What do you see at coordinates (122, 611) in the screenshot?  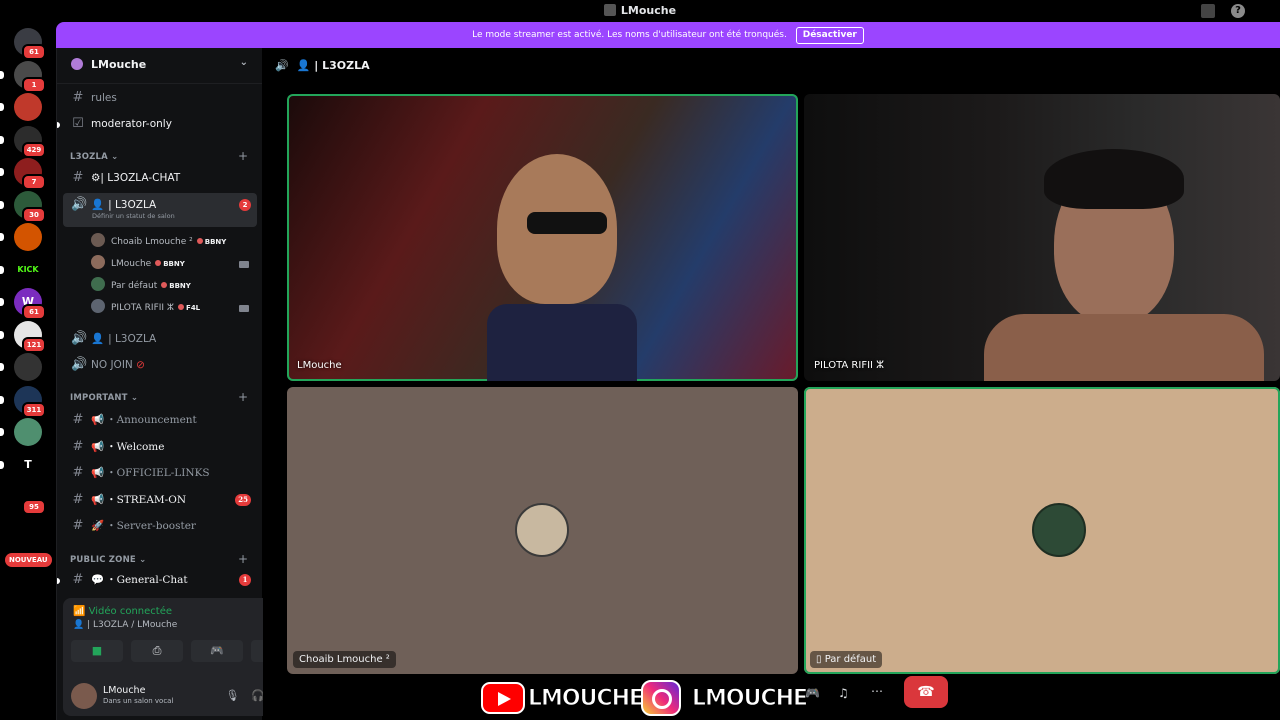 I see `voice-status: 📶 Vidéo connectée` at bounding box center [122, 611].